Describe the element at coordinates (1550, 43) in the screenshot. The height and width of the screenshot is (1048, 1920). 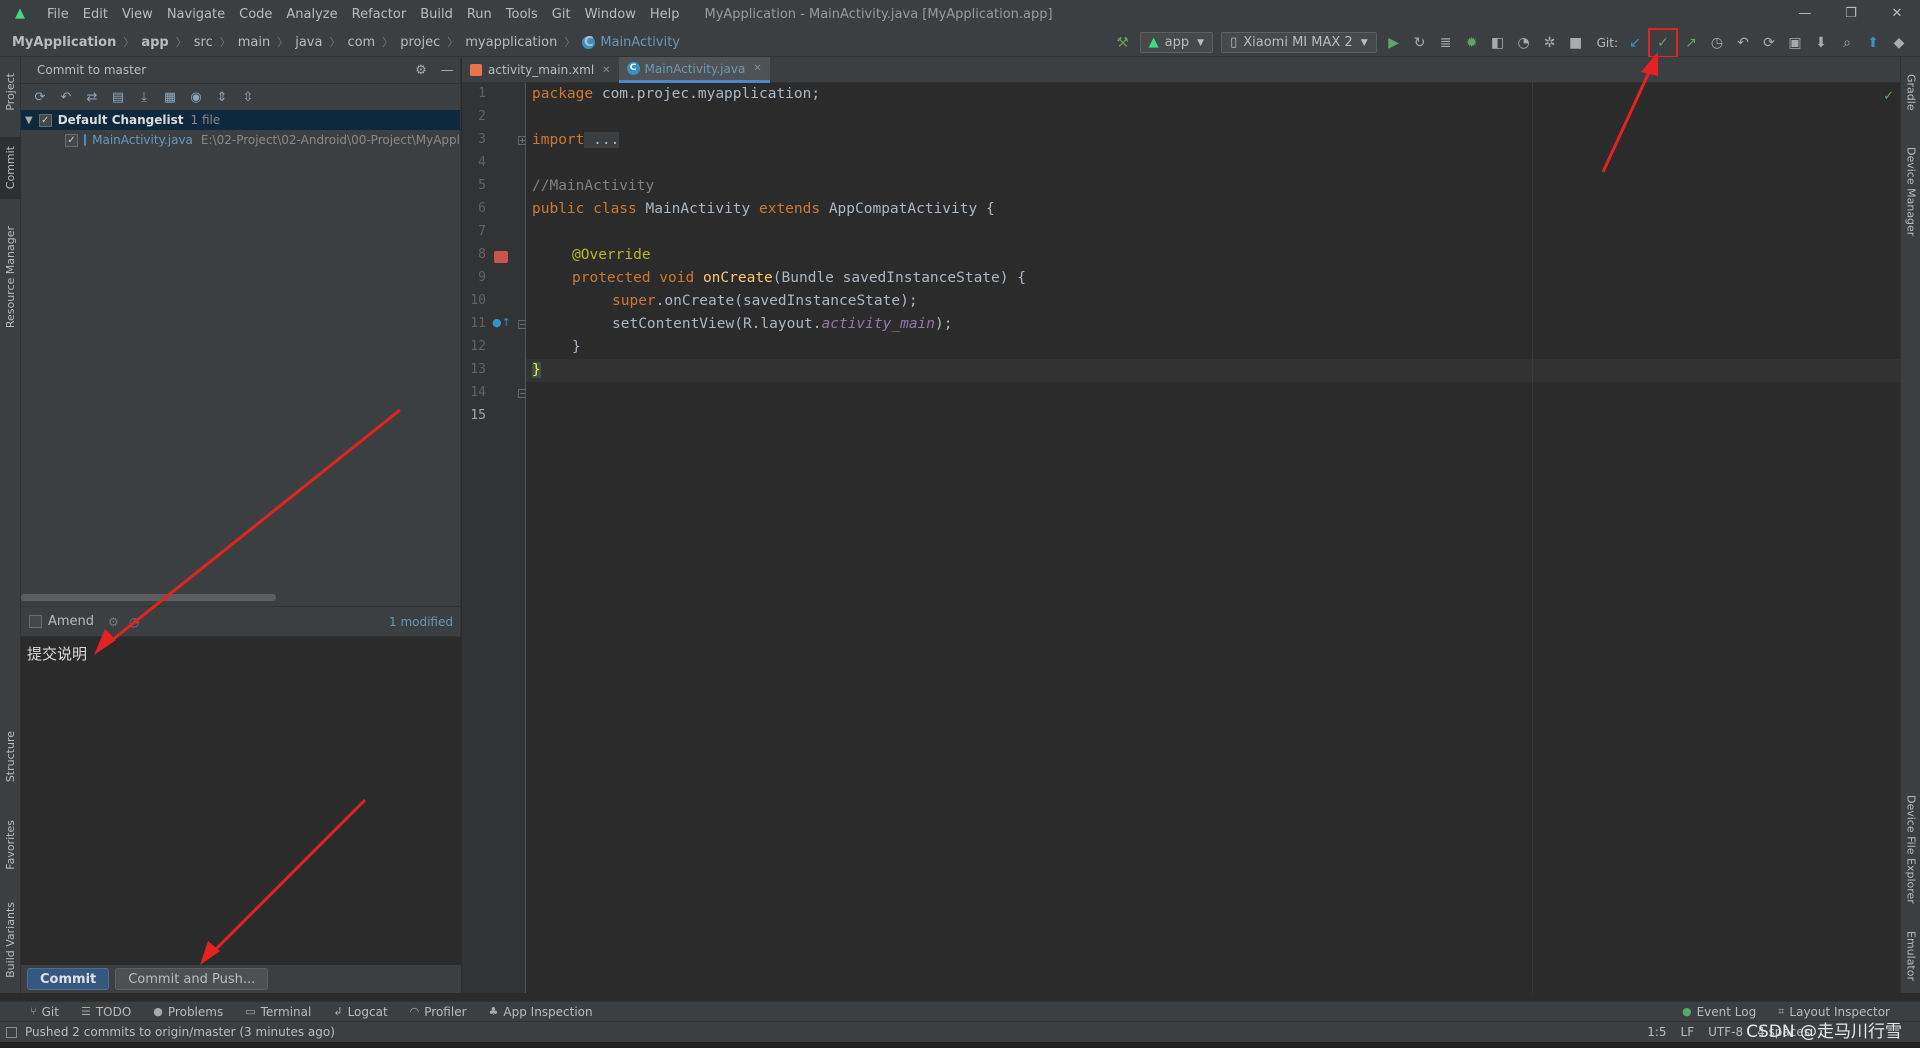
I see `attach-debugger-icon: ✲` at that location.